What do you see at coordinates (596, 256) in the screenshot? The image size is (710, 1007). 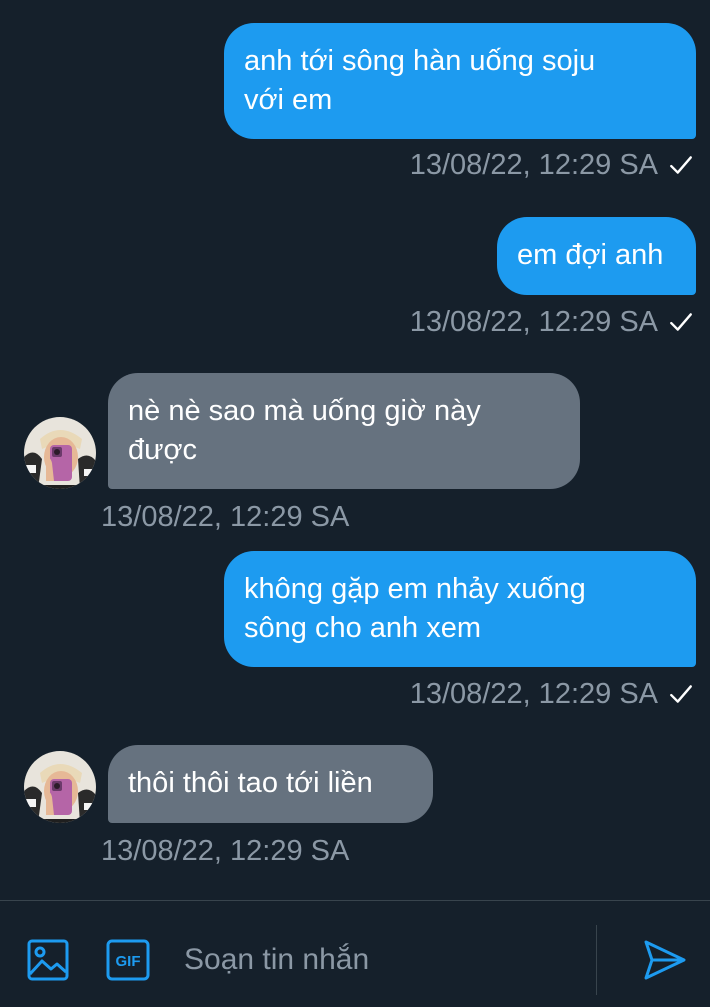 I see `message-bubble-outgoing: em đợi anh` at bounding box center [596, 256].